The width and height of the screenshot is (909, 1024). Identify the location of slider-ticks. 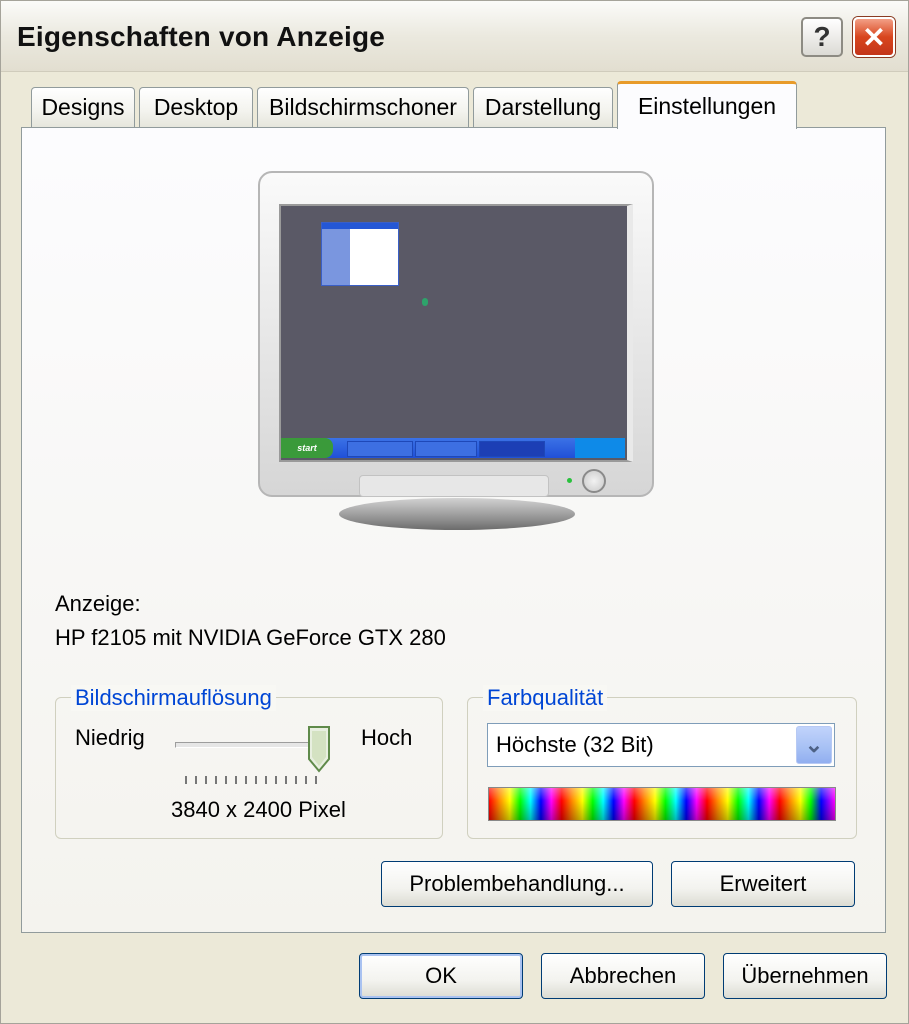
(253, 780).